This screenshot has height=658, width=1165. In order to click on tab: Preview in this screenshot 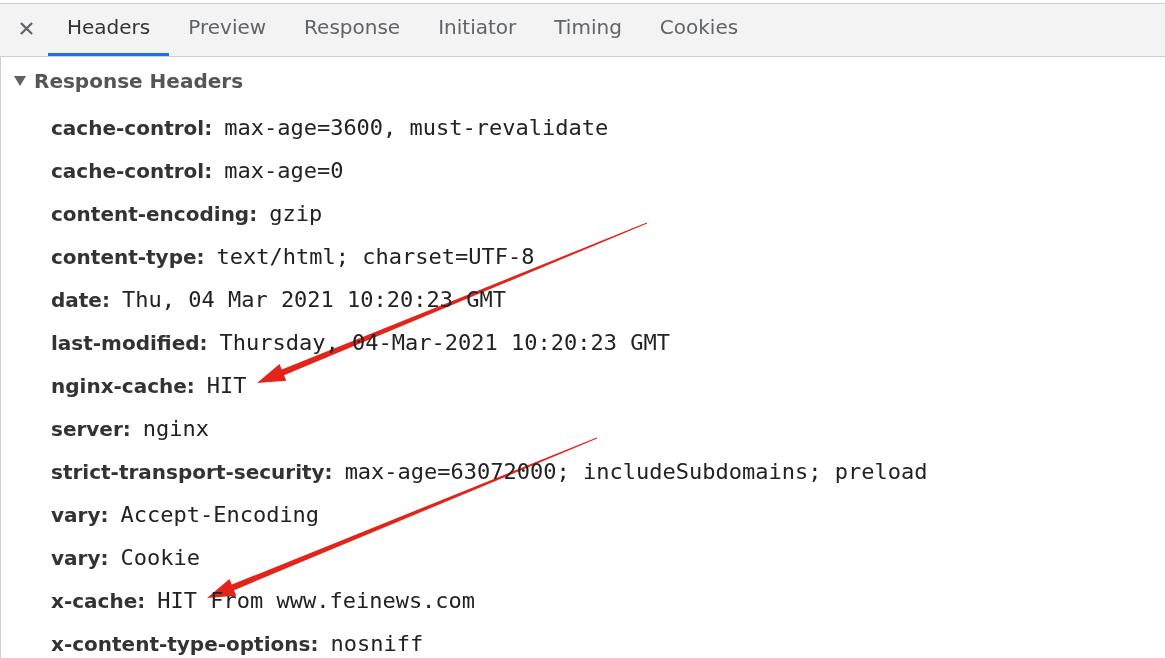, I will do `click(227, 30)`.